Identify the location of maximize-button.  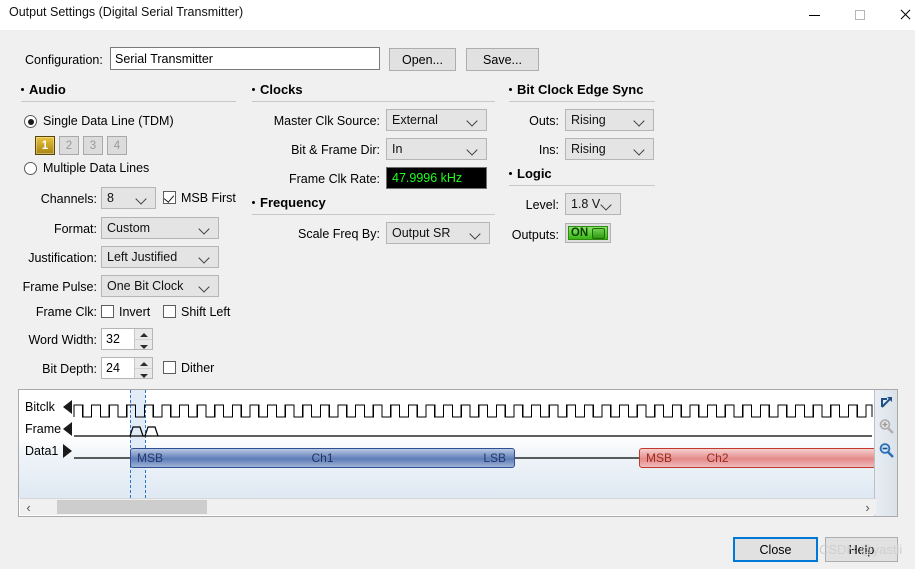
(859, 15).